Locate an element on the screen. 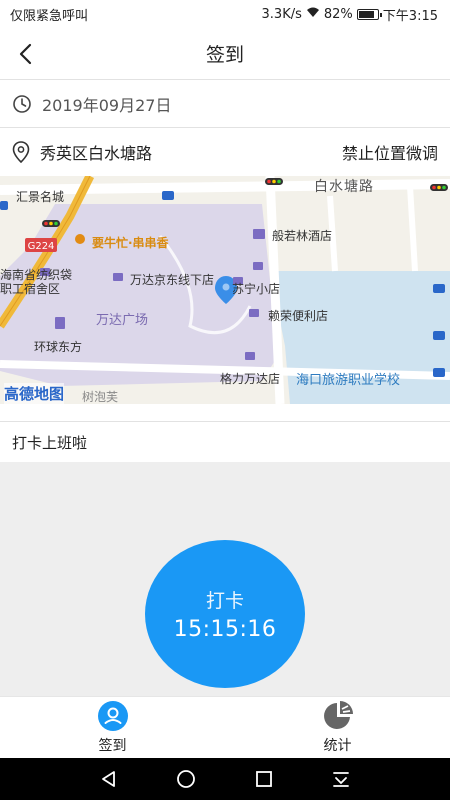 The height and width of the screenshot is (800, 450). wifi-icon is located at coordinates (313, 14).